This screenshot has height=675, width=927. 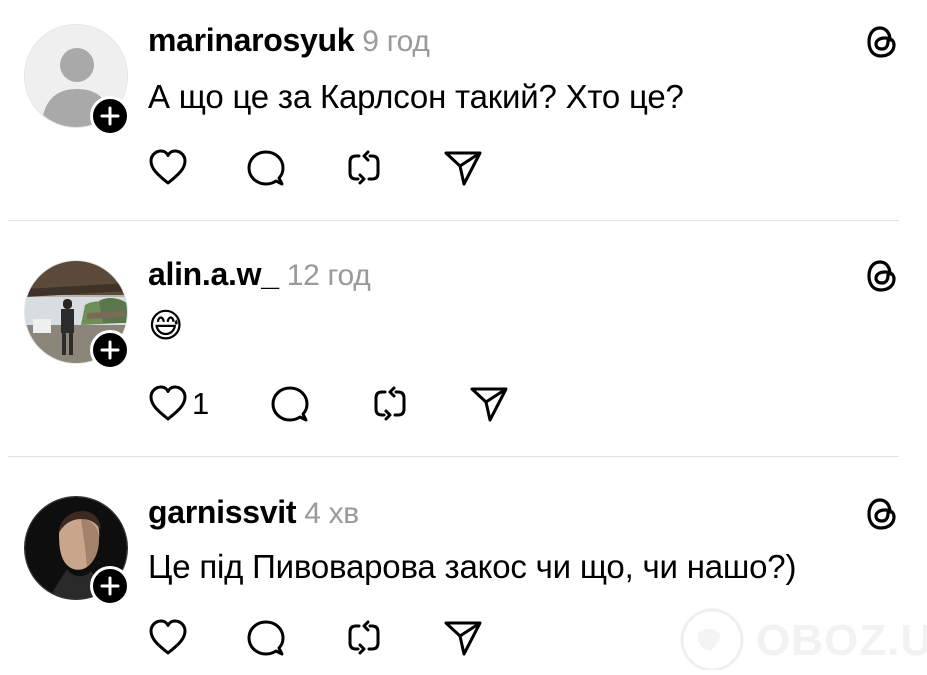 I want to click on like-button: 1, so click(x=178, y=404).